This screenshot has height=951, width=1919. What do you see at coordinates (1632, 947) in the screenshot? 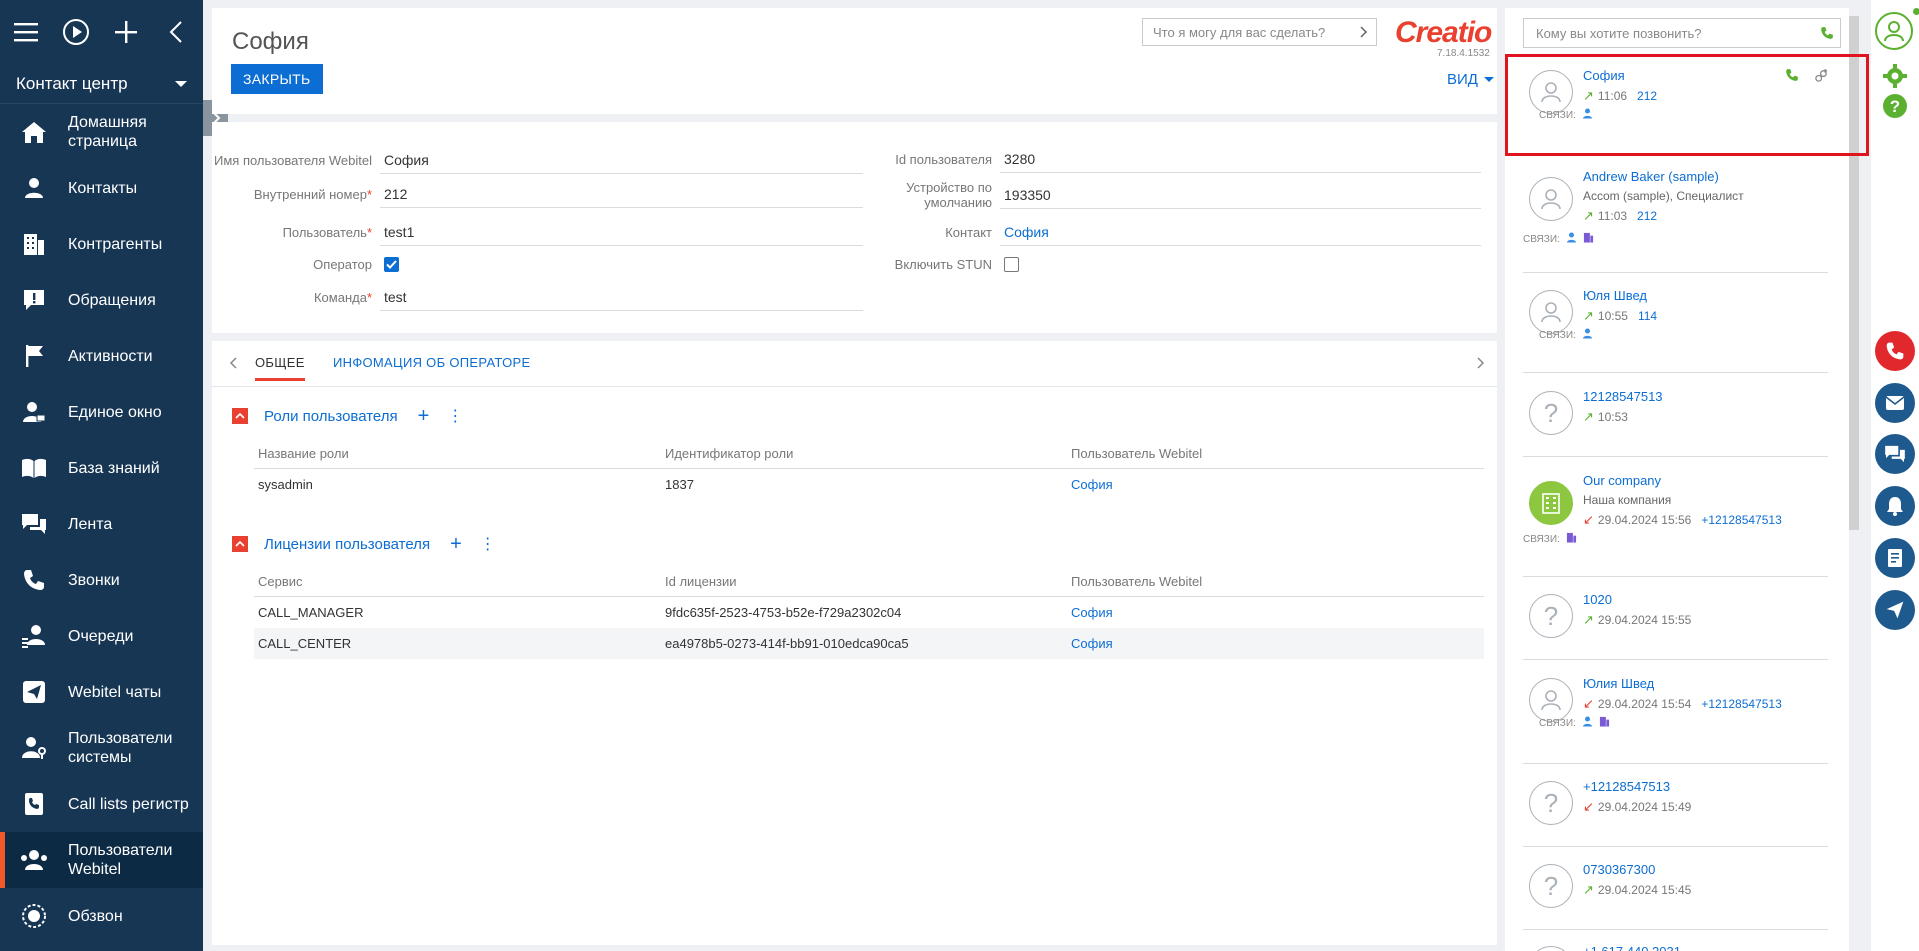
I see `call-contact-name: +1 617 440 2031` at bounding box center [1632, 947].